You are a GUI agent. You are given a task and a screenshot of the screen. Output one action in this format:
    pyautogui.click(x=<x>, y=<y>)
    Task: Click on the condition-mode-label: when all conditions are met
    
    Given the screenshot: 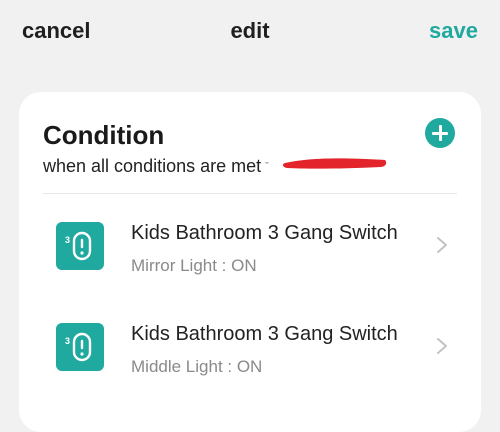 What is the action you would take?
    pyautogui.click(x=152, y=166)
    